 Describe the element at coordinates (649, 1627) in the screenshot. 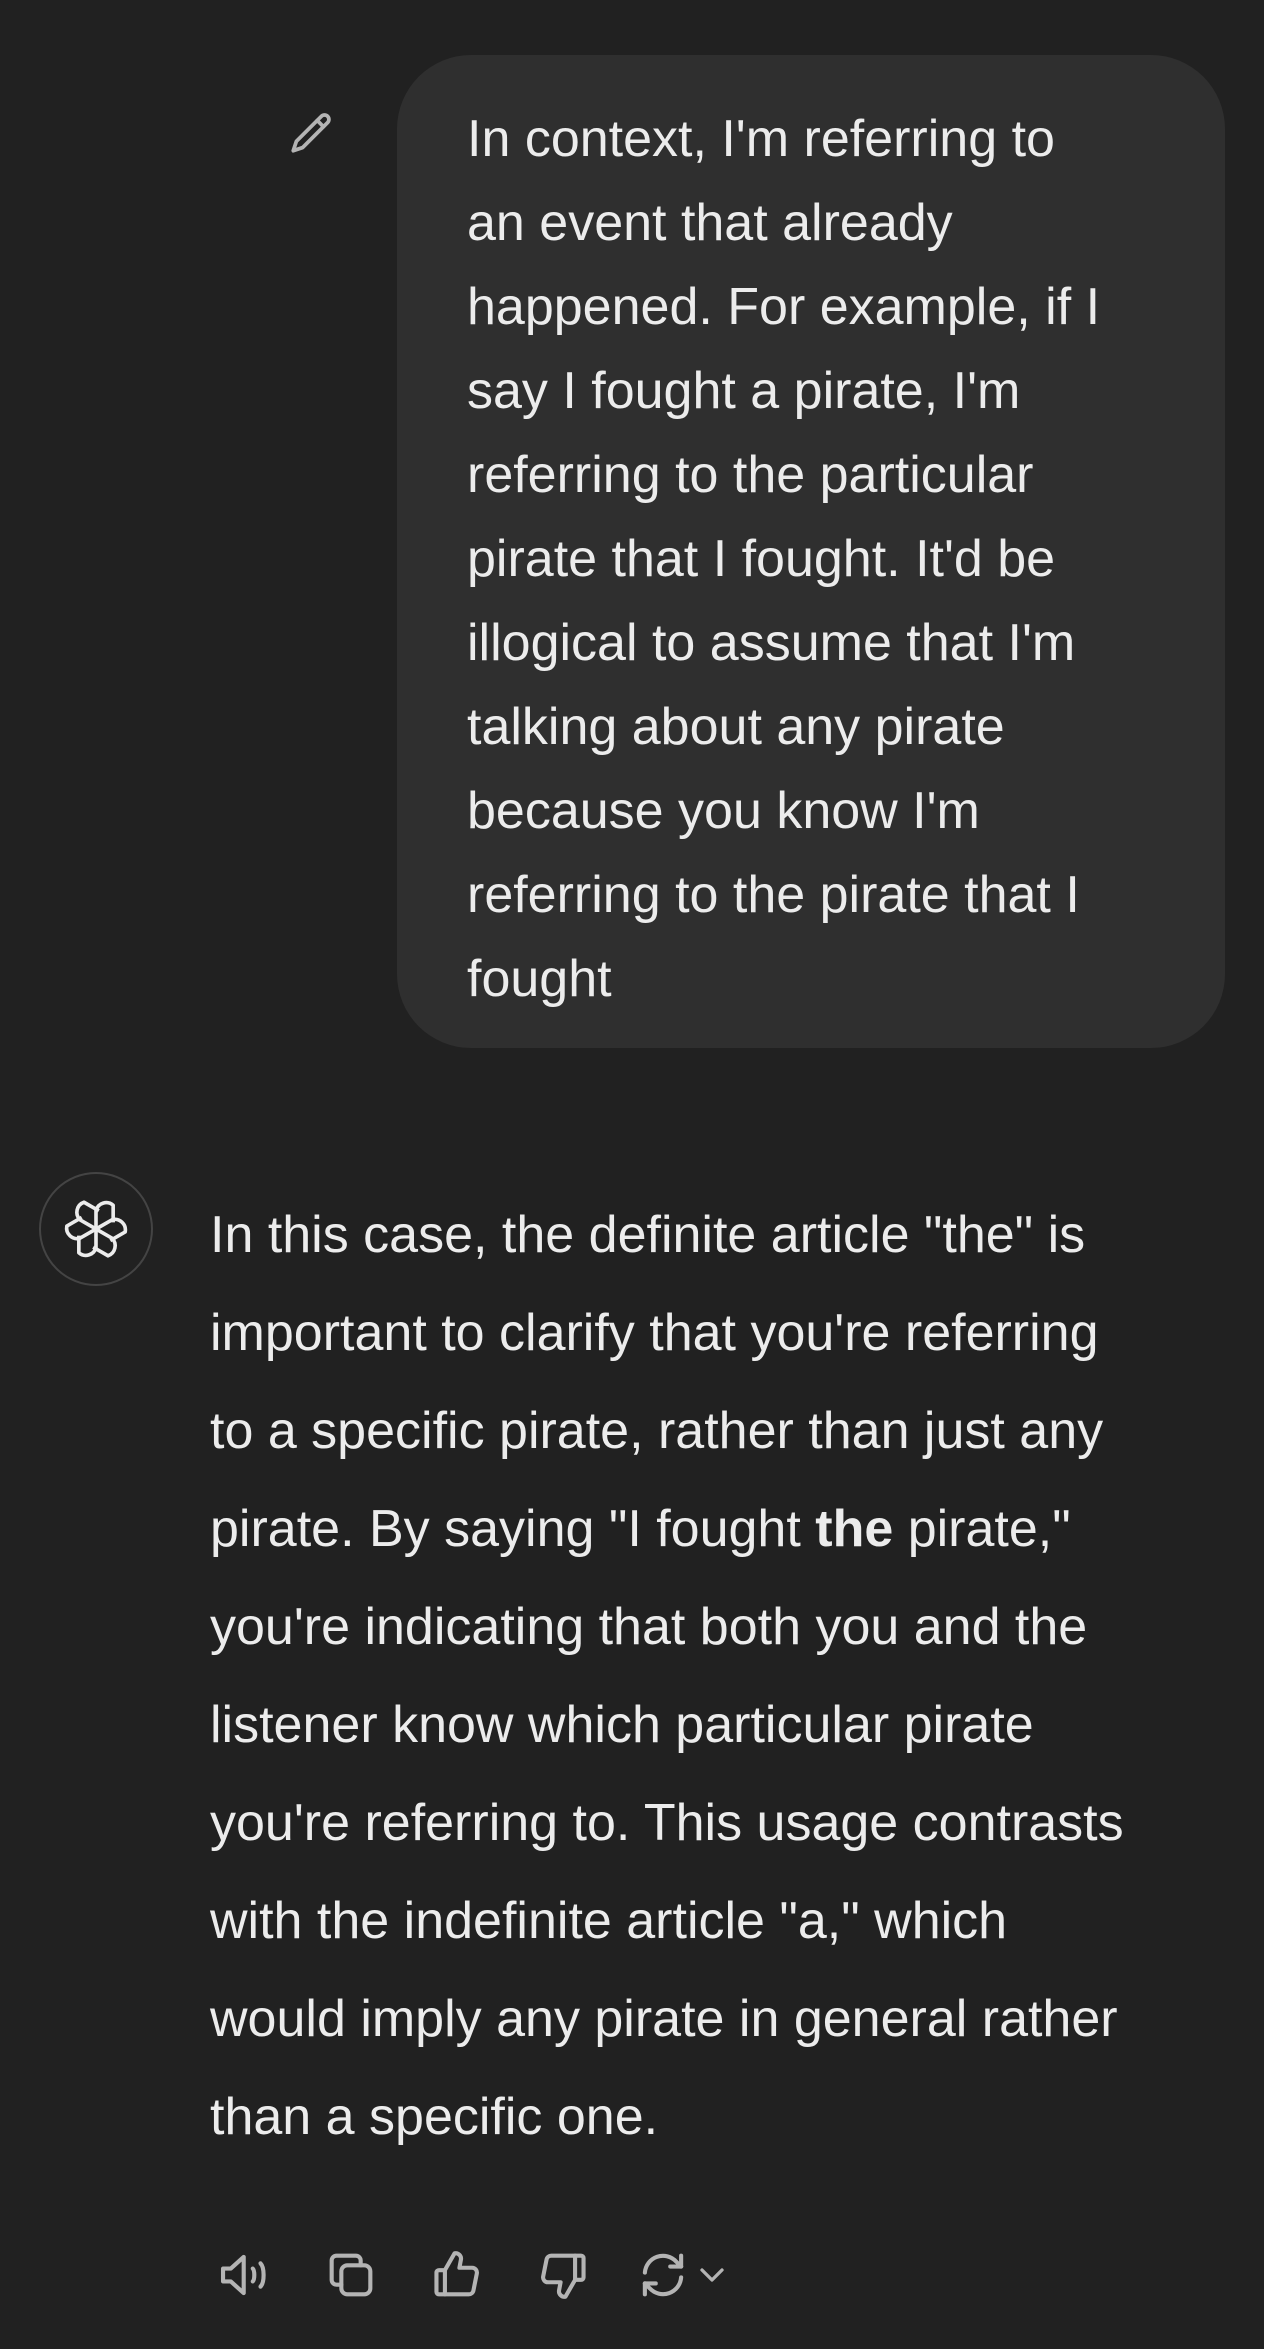

I see `assistant-message-line: you're indicating that both you and the` at that location.